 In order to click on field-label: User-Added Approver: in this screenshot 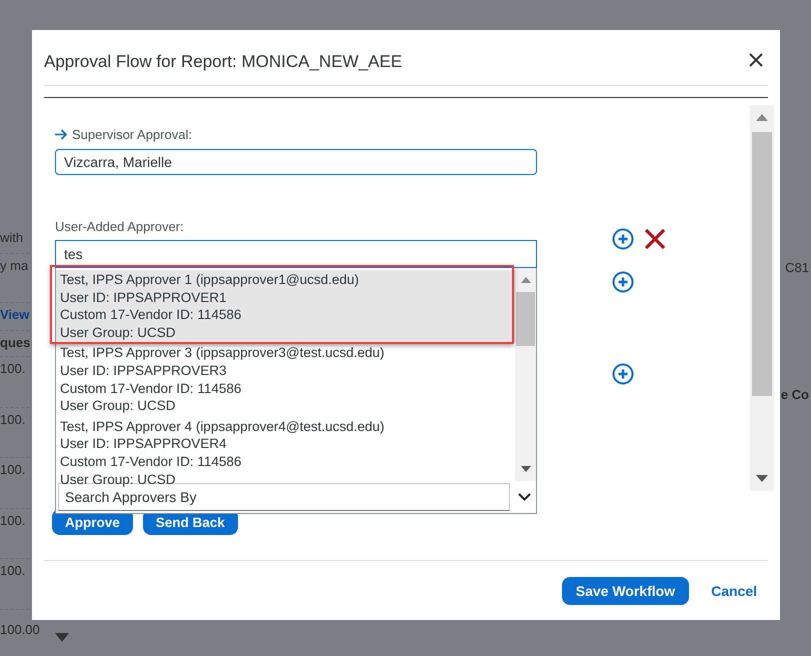, I will do `click(119, 226)`.